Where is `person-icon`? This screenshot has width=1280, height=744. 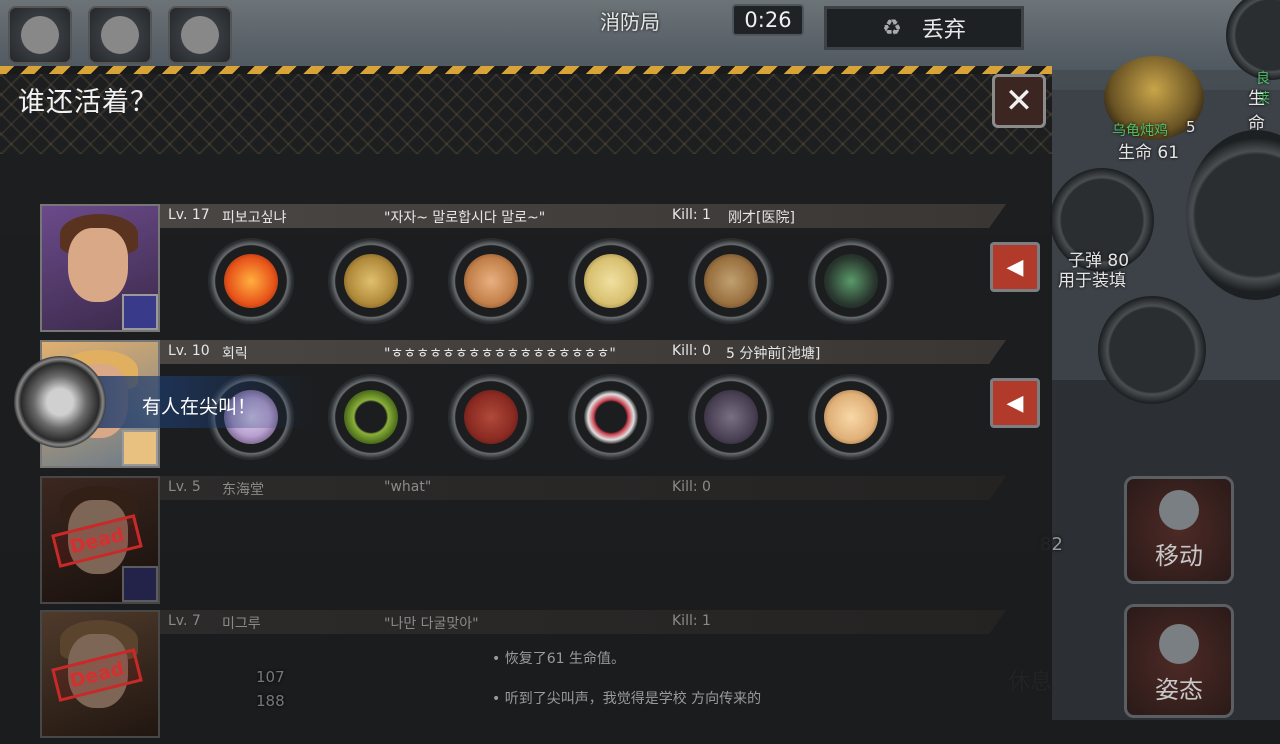 person-icon is located at coordinates (1179, 644).